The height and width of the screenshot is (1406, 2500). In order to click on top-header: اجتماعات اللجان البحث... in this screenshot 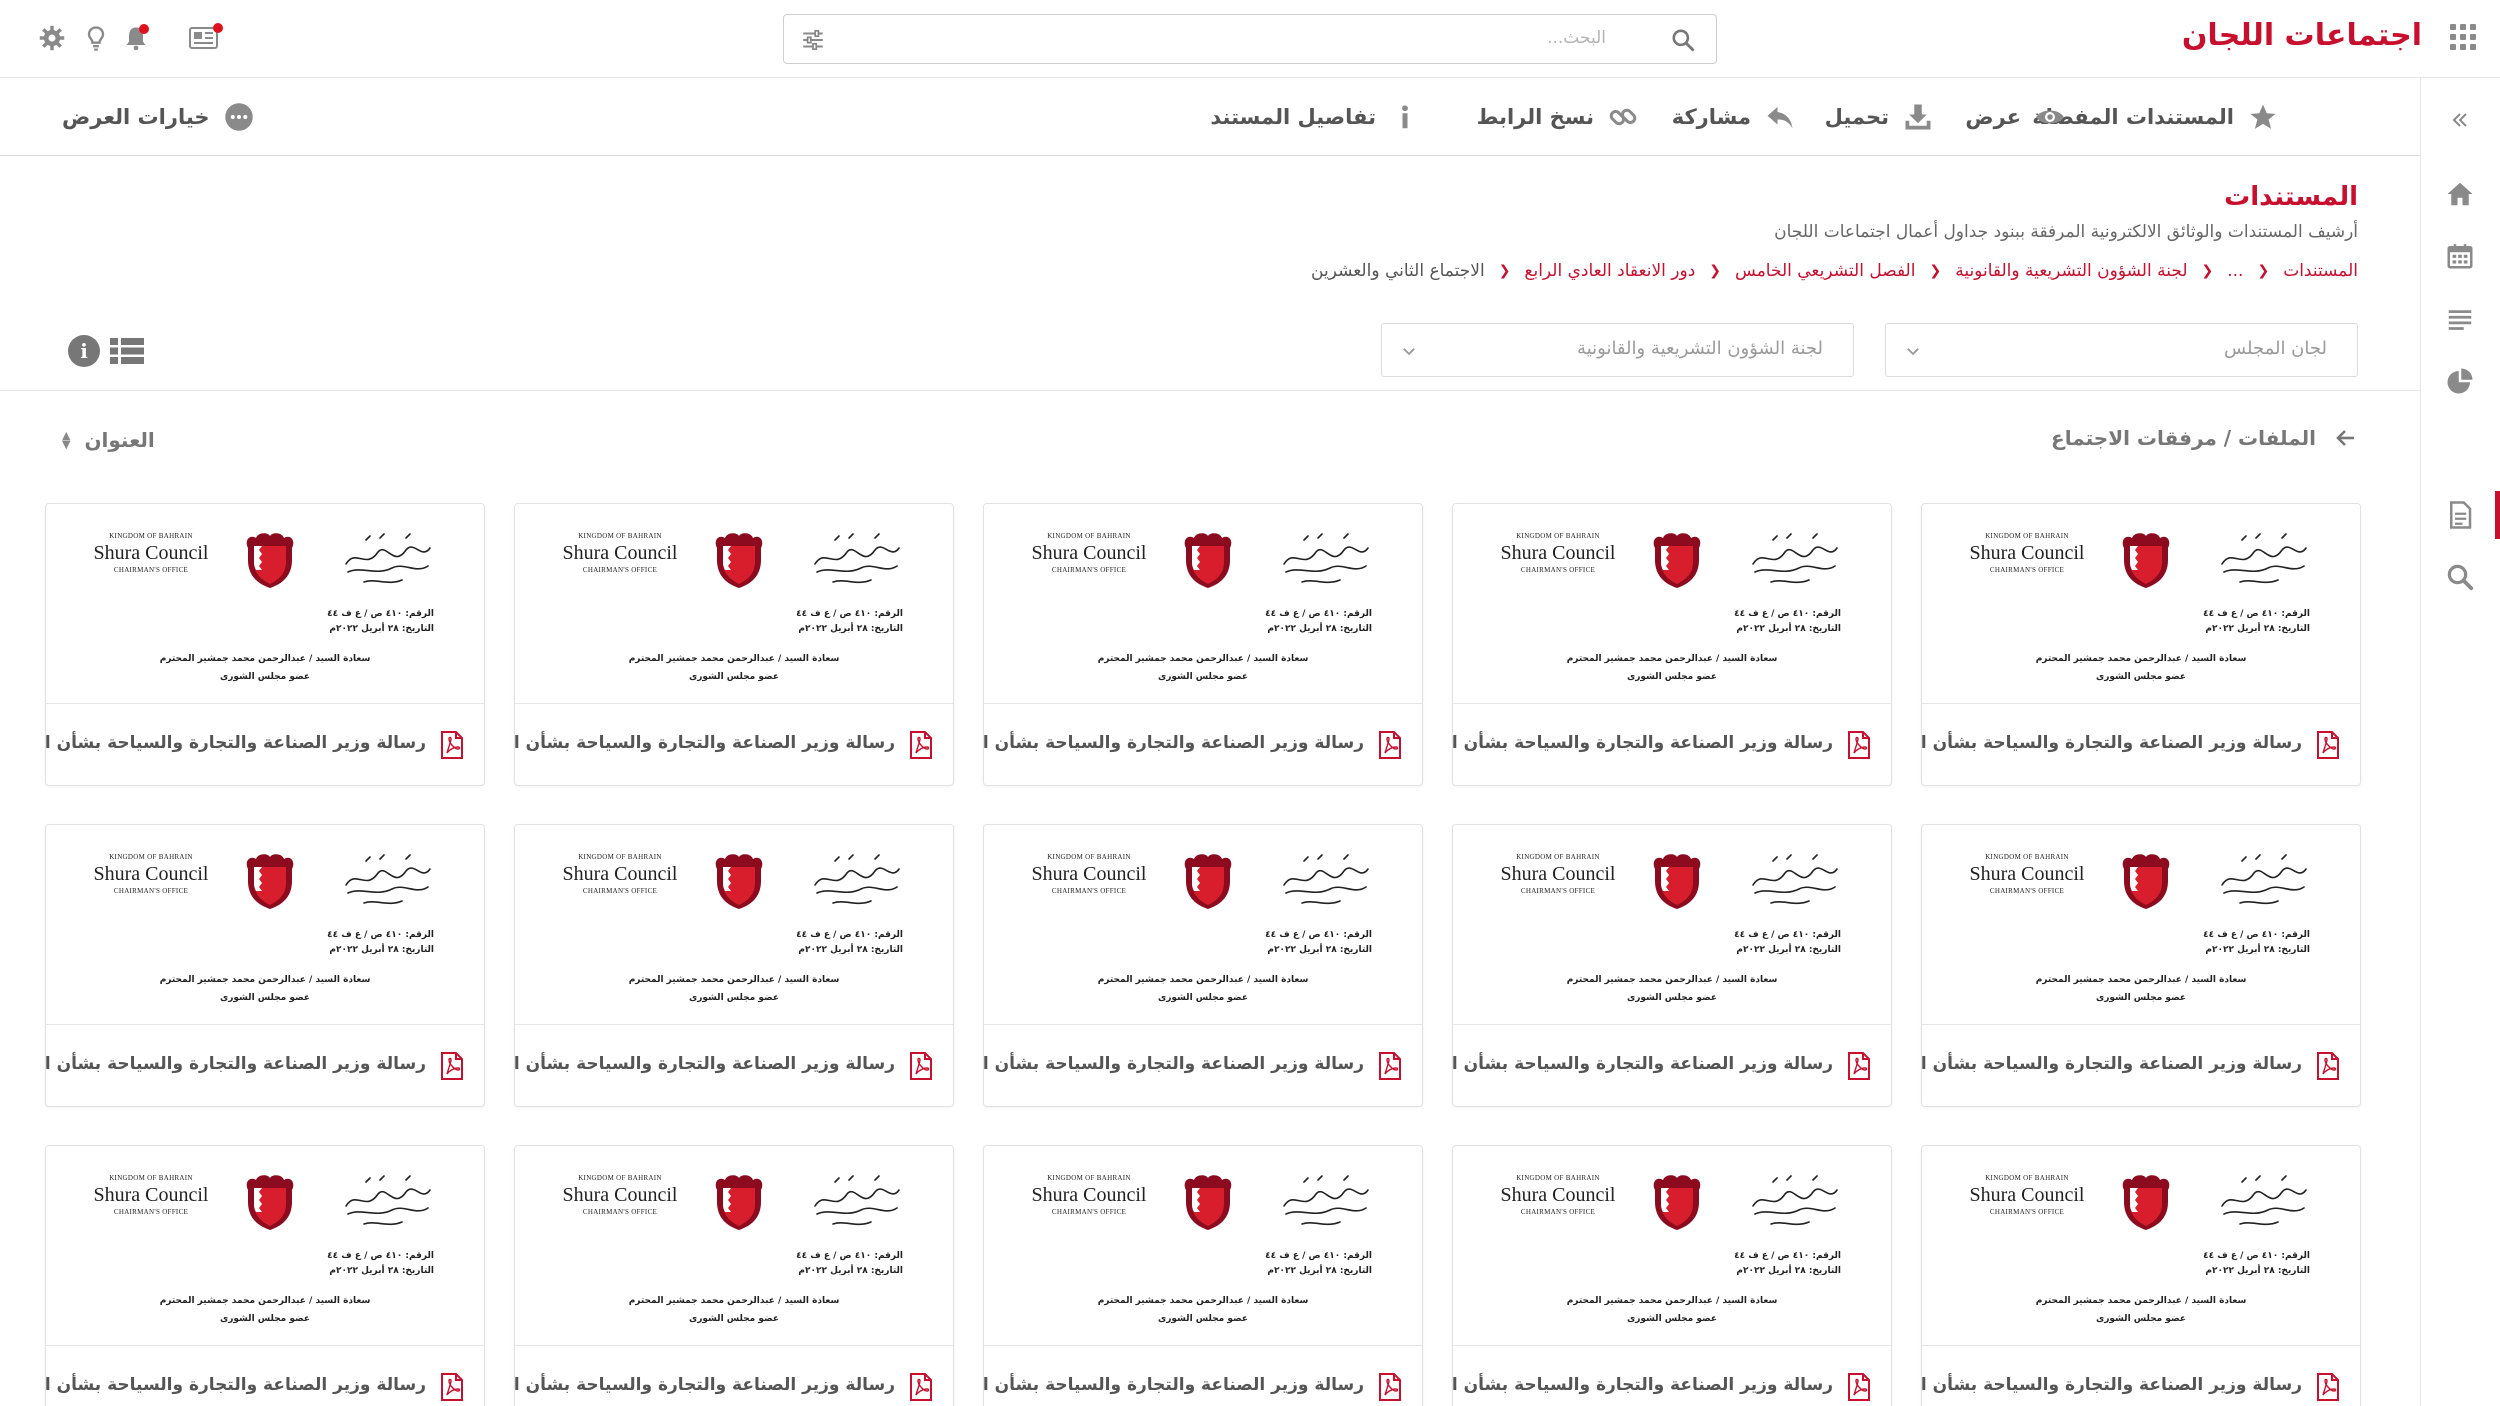, I will do `click(1250, 39)`.